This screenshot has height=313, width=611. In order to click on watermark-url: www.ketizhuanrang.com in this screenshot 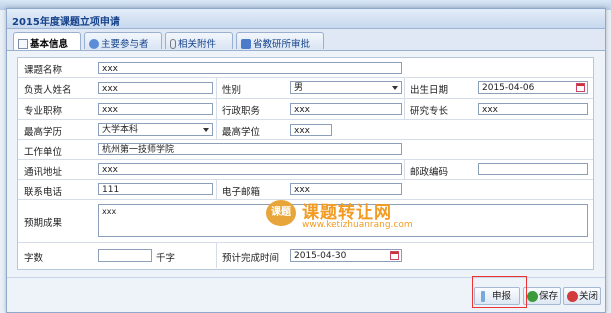, I will do `click(357, 225)`.